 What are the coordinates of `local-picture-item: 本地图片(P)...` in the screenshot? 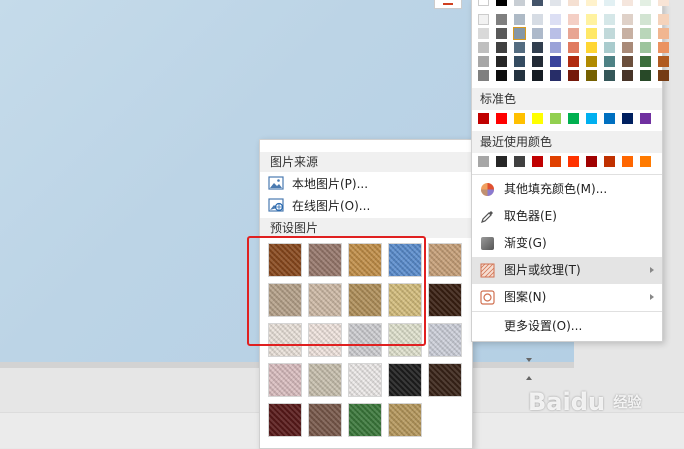 It's located at (366, 184).